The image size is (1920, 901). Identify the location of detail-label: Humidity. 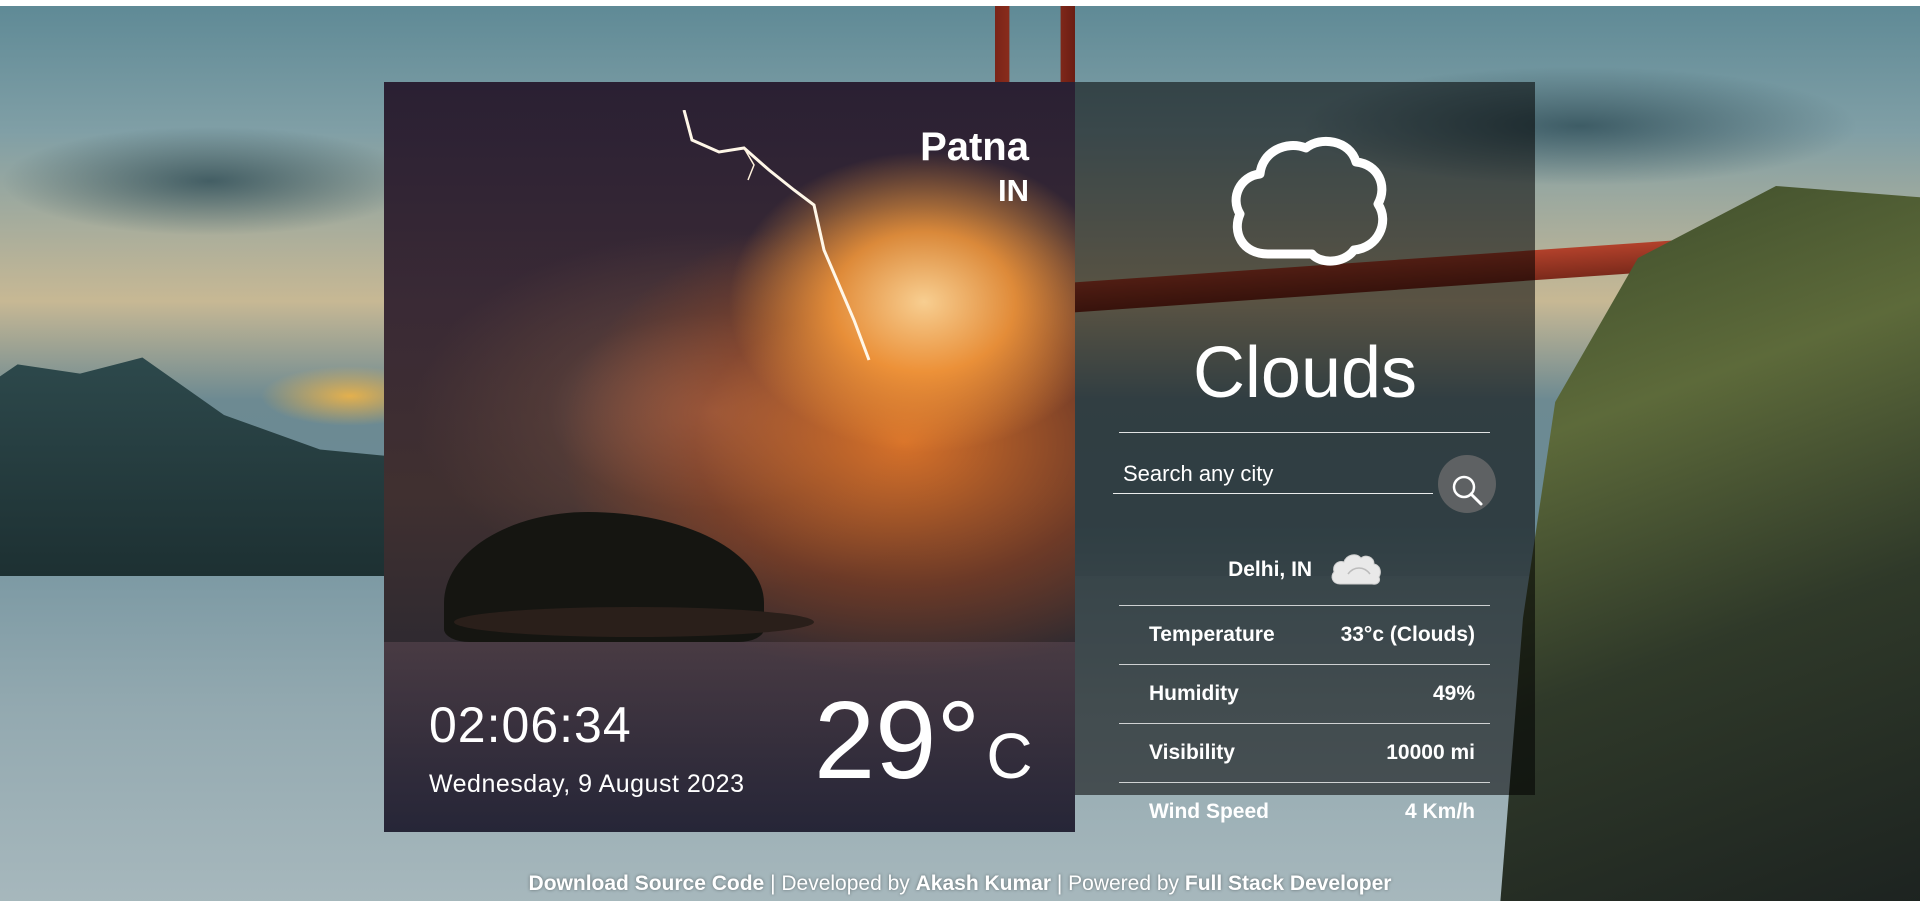
(1194, 693).